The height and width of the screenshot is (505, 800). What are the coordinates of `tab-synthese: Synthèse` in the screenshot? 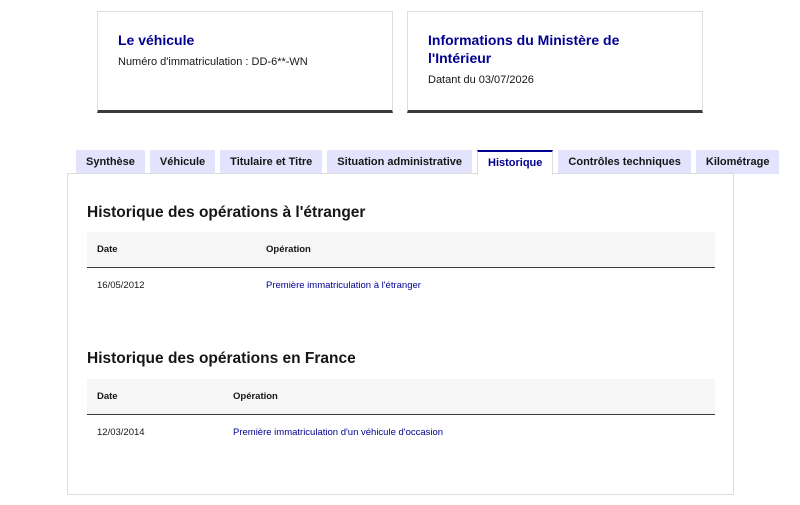 It's located at (110, 162).